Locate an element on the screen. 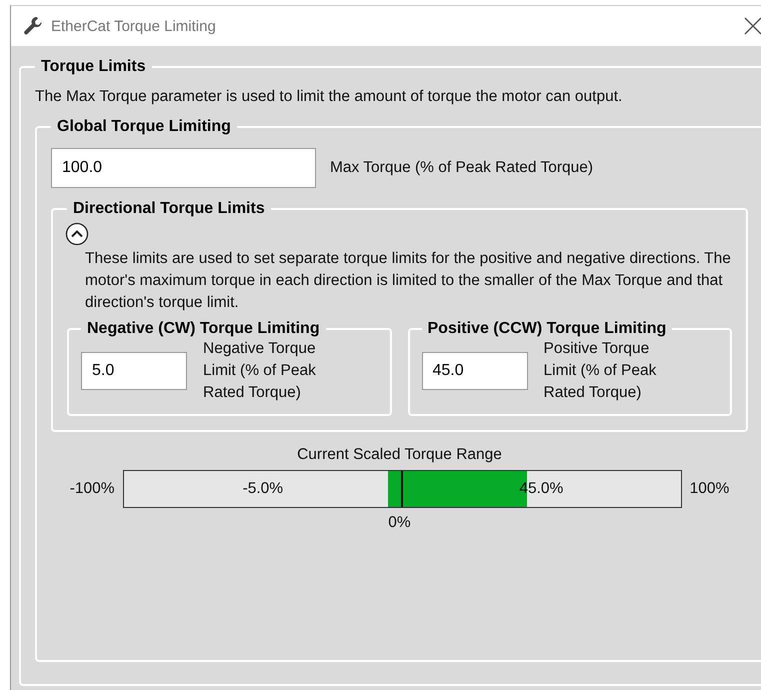 The image size is (761, 690). wrench-icon is located at coordinates (33, 26).